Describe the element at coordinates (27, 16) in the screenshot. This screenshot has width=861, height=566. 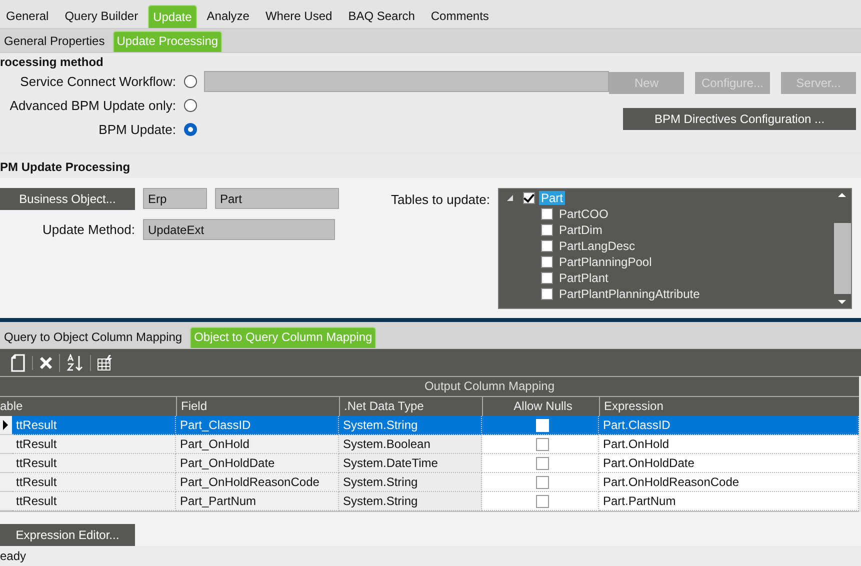
I see `tab: General` at that location.